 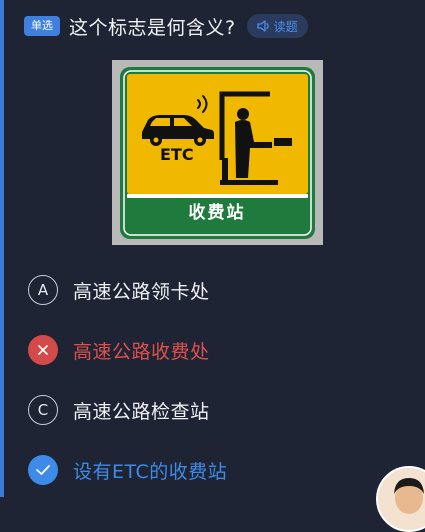 What do you see at coordinates (217, 212) in the screenshot?
I see `sign-station-label: 收费站` at bounding box center [217, 212].